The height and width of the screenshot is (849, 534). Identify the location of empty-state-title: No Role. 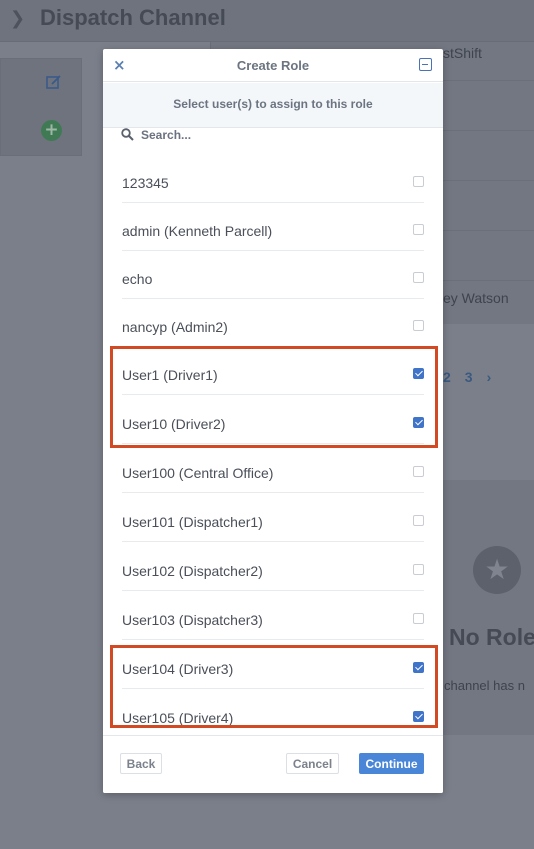
(491, 637).